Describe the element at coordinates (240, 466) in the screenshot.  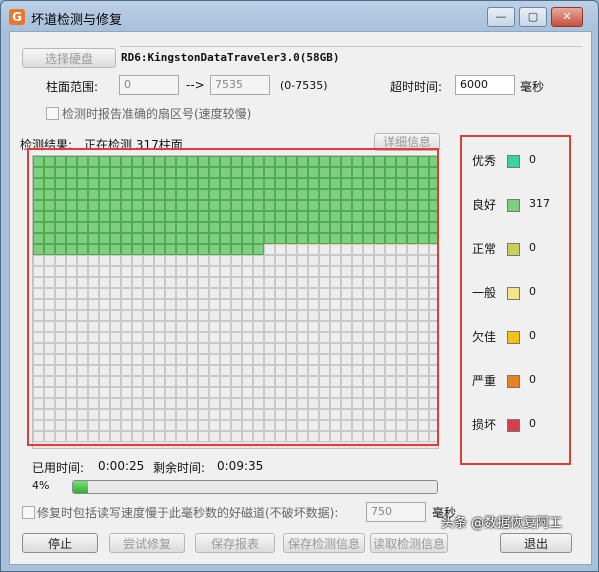
I see `remaining-value: 0:09:35` at that location.